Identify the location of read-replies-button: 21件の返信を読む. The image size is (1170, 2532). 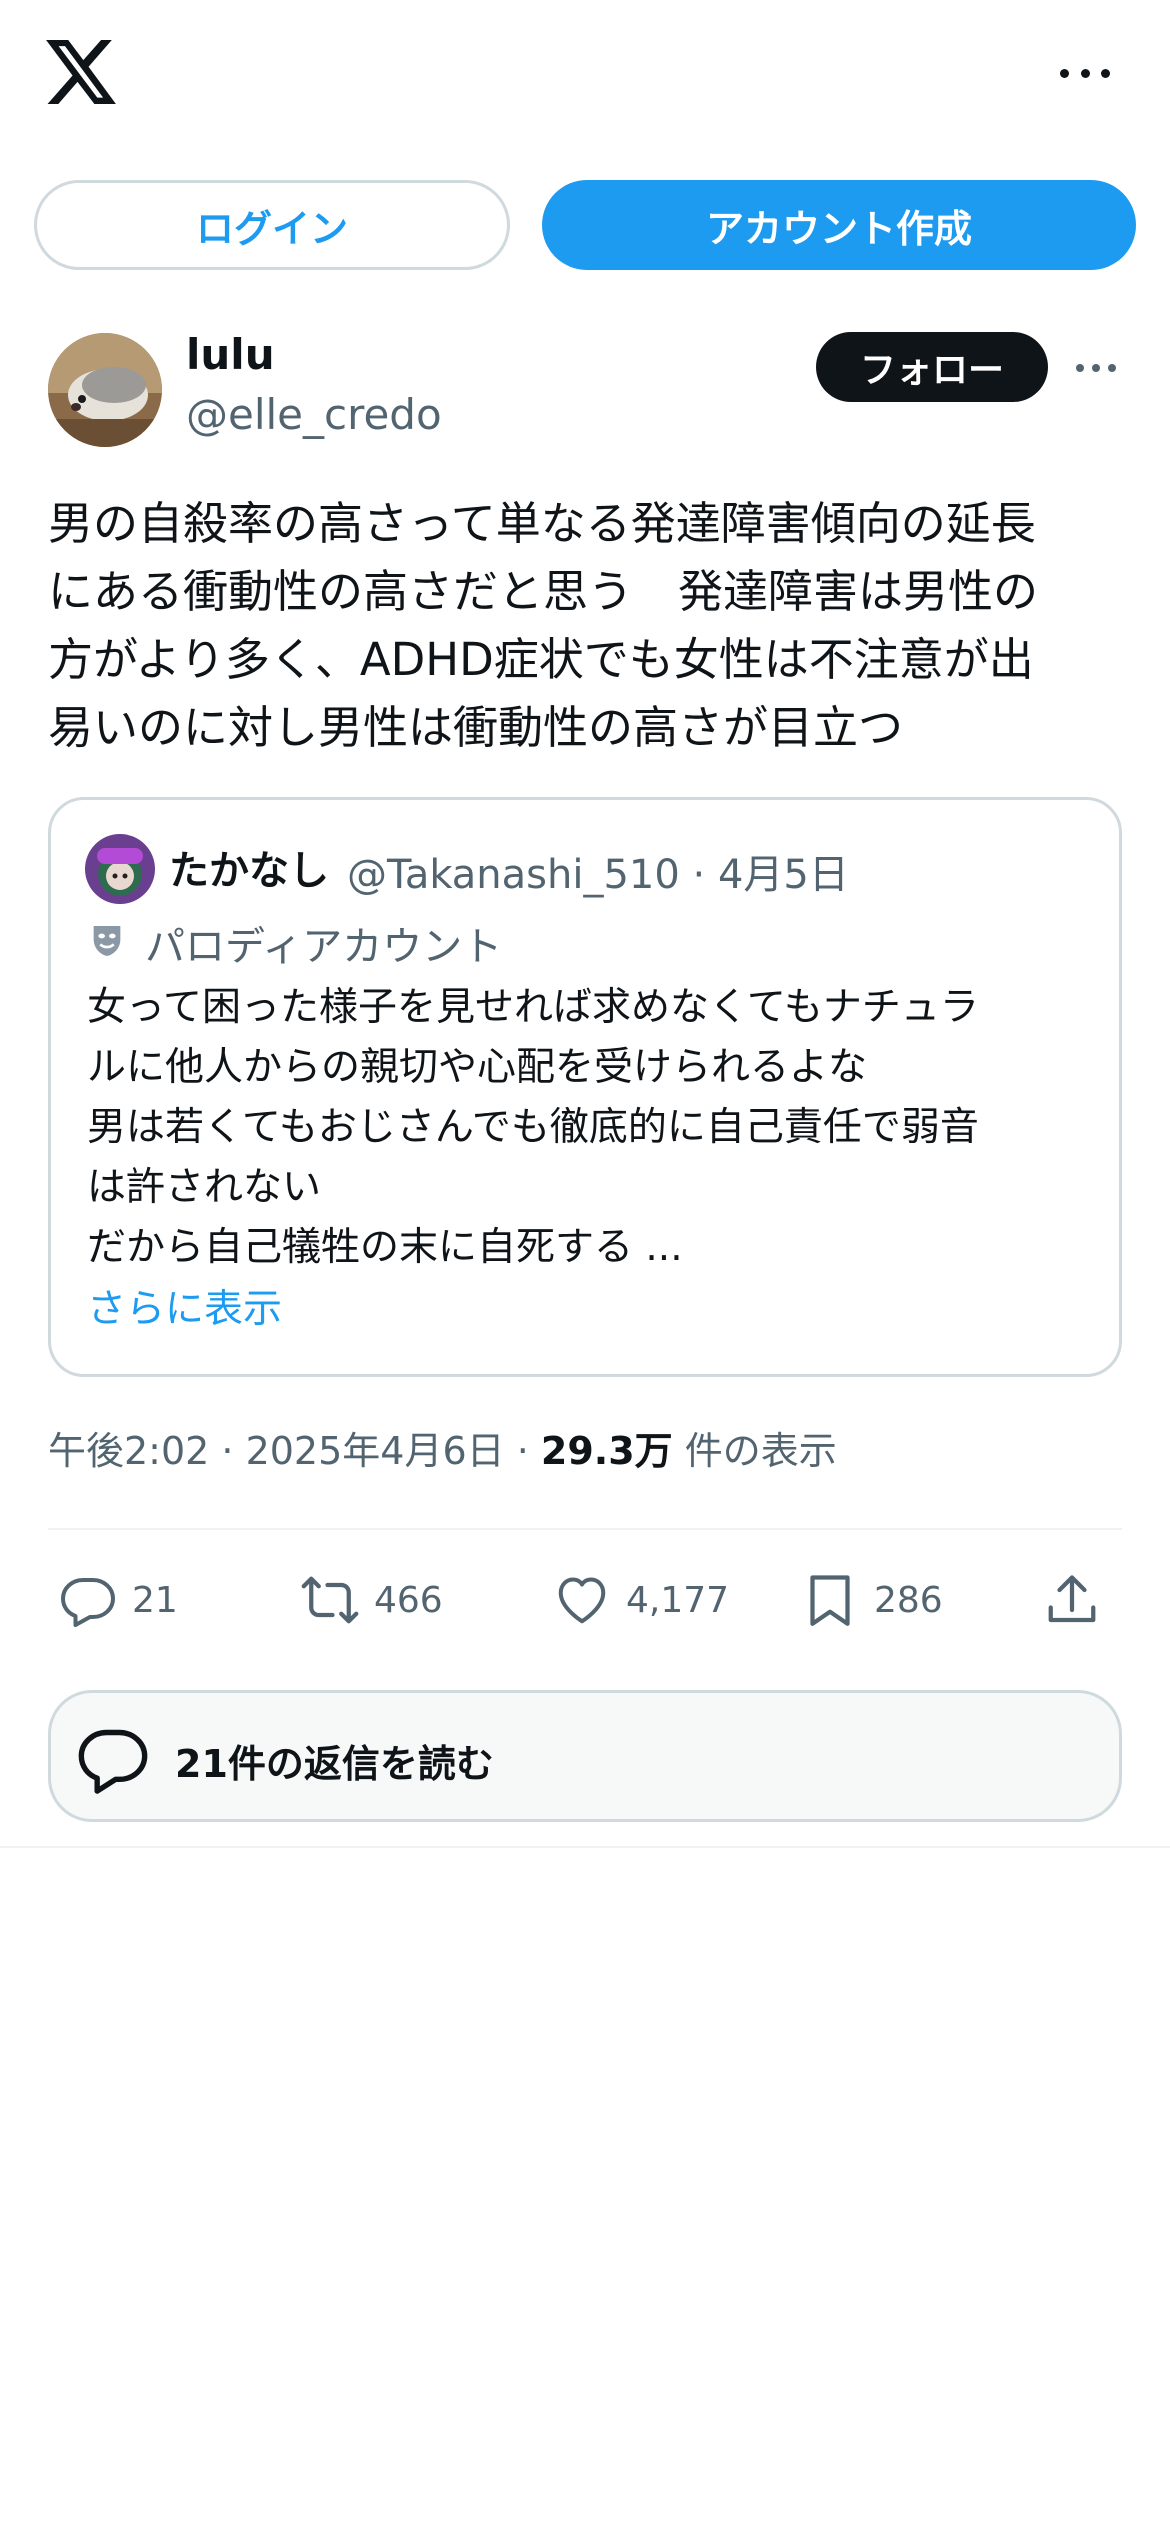
(585, 1756).